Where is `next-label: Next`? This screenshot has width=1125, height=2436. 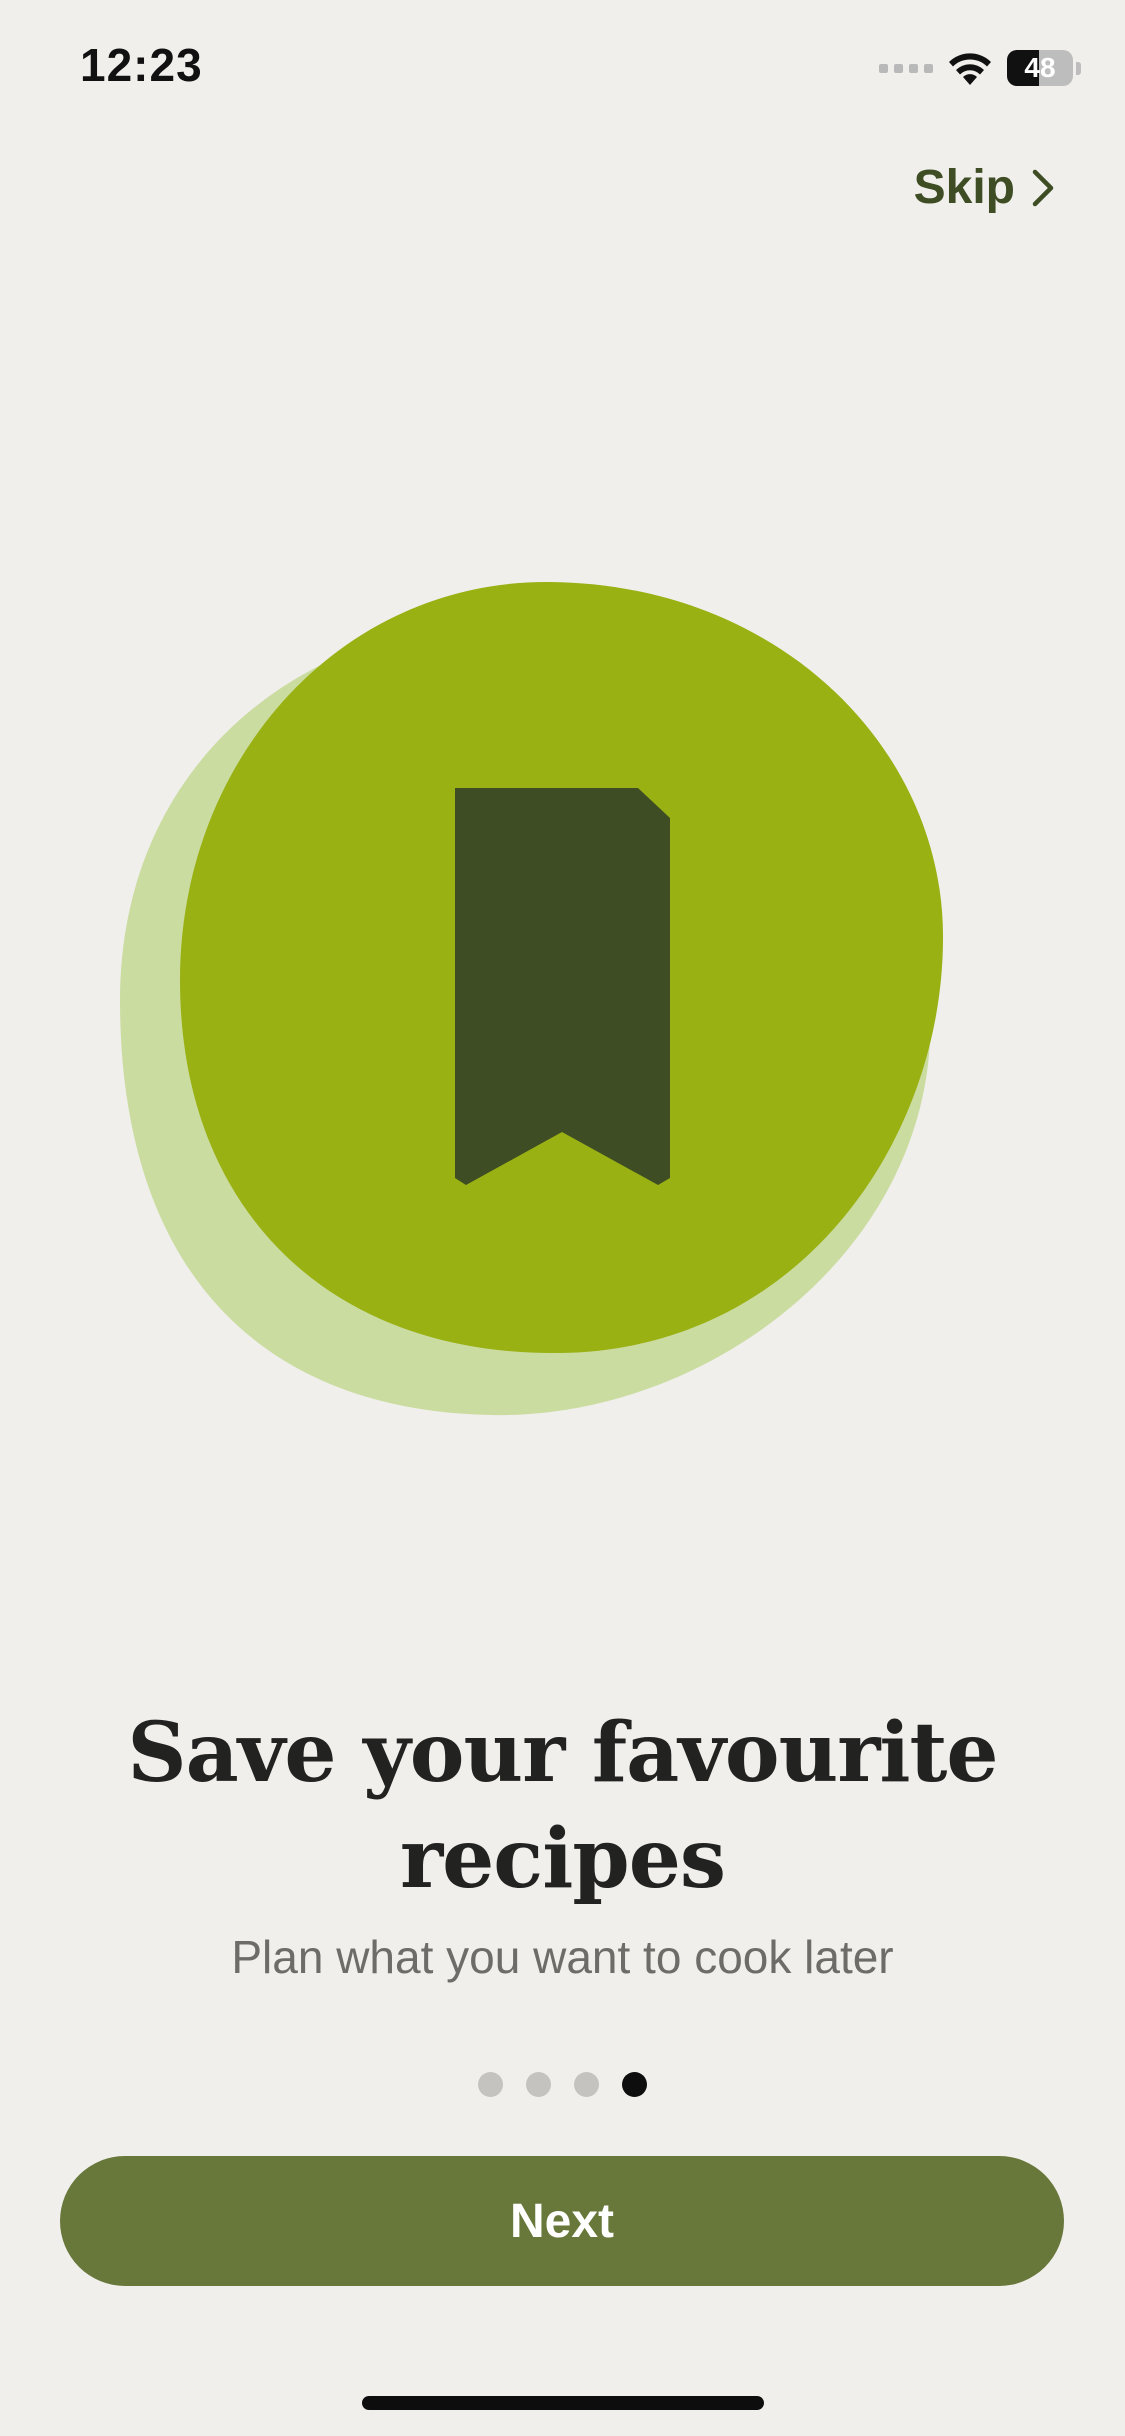 next-label: Next is located at coordinates (562, 2221).